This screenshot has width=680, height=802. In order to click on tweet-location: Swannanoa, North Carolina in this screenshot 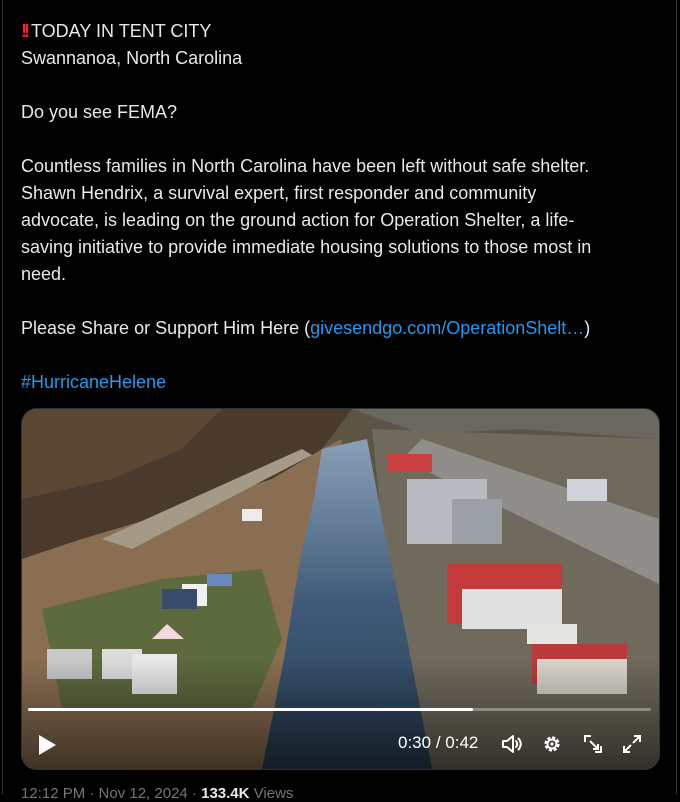, I will do `click(132, 58)`.